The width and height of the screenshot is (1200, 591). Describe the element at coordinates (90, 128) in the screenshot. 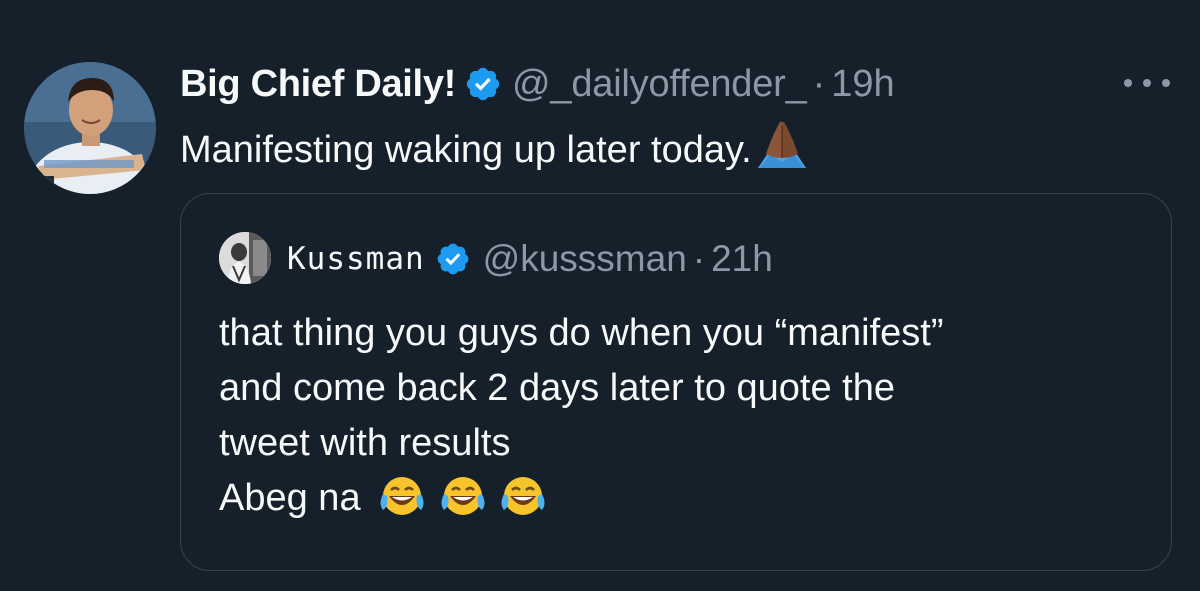

I see `author-avatar` at that location.